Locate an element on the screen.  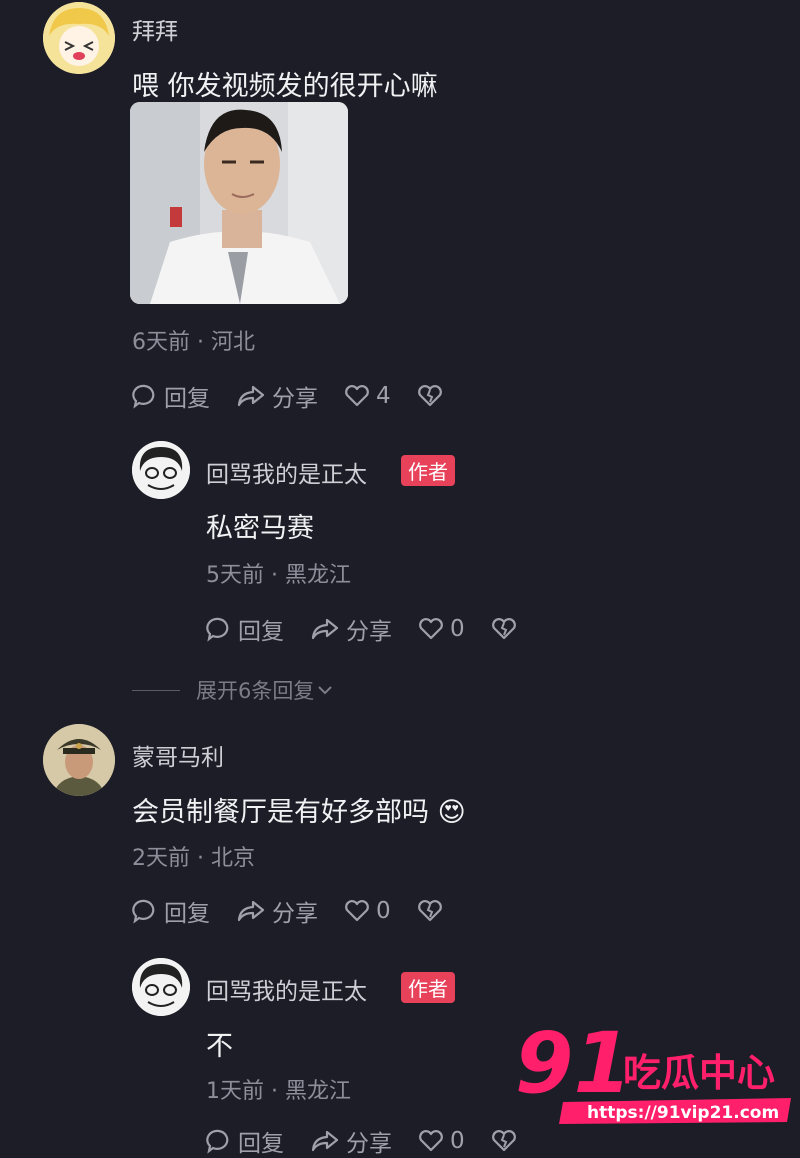
comment-text: 会员制餐厅是有好多部吗 is located at coordinates (280, 812).